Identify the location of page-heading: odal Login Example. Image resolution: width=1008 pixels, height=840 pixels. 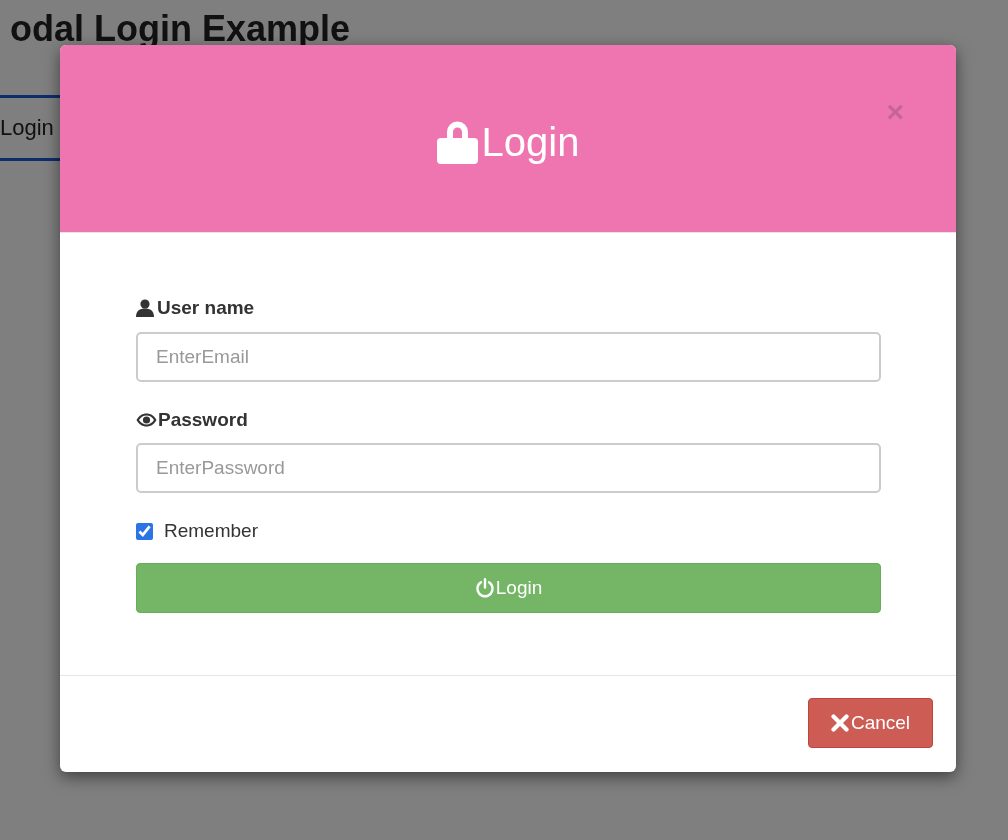
(180, 29).